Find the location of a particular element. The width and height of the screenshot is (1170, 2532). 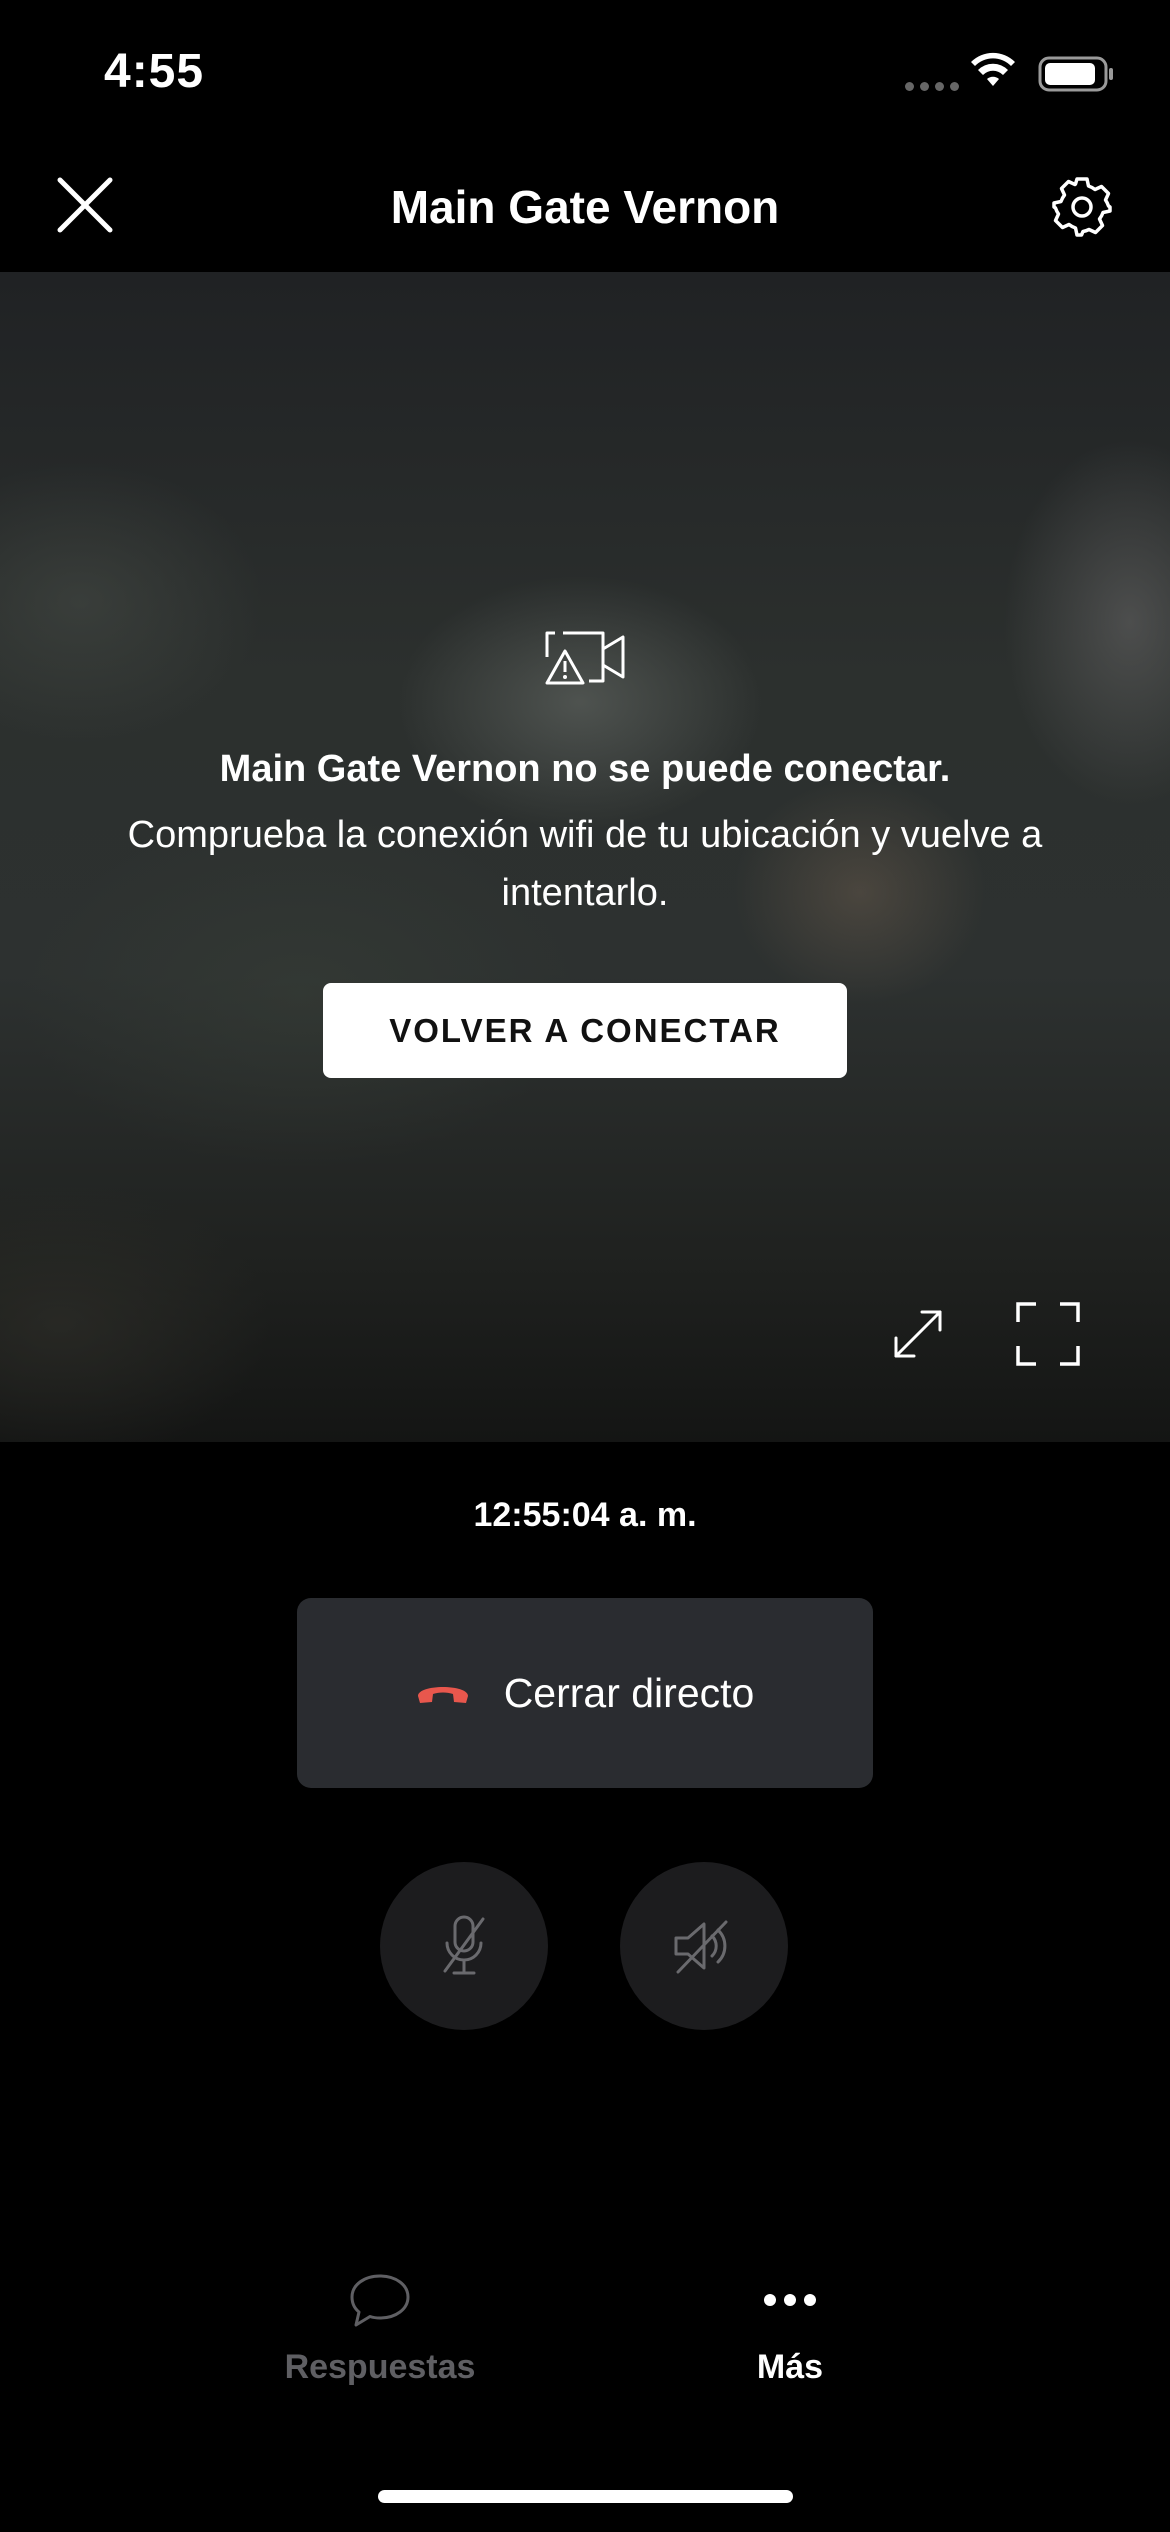

phone-hangup-icon is located at coordinates (442, 1695).